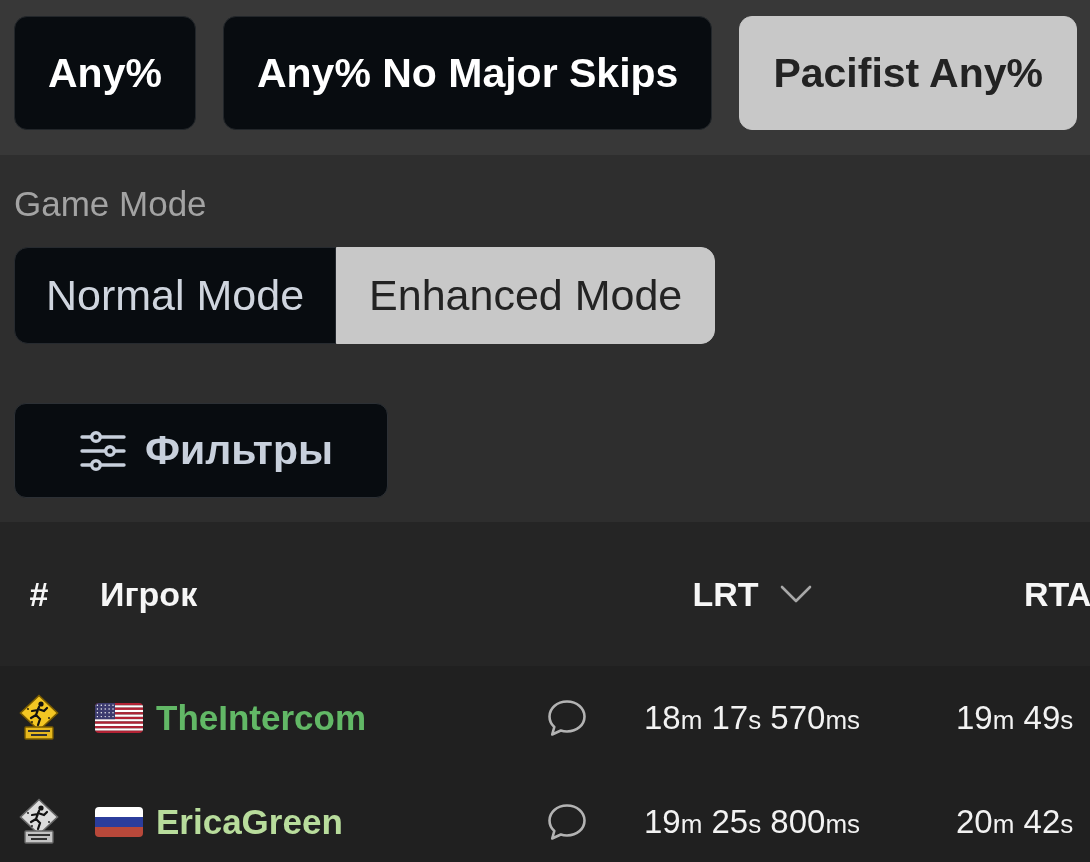 This screenshot has width=1090, height=862. What do you see at coordinates (725, 594) in the screenshot?
I see `column-header: LRT` at bounding box center [725, 594].